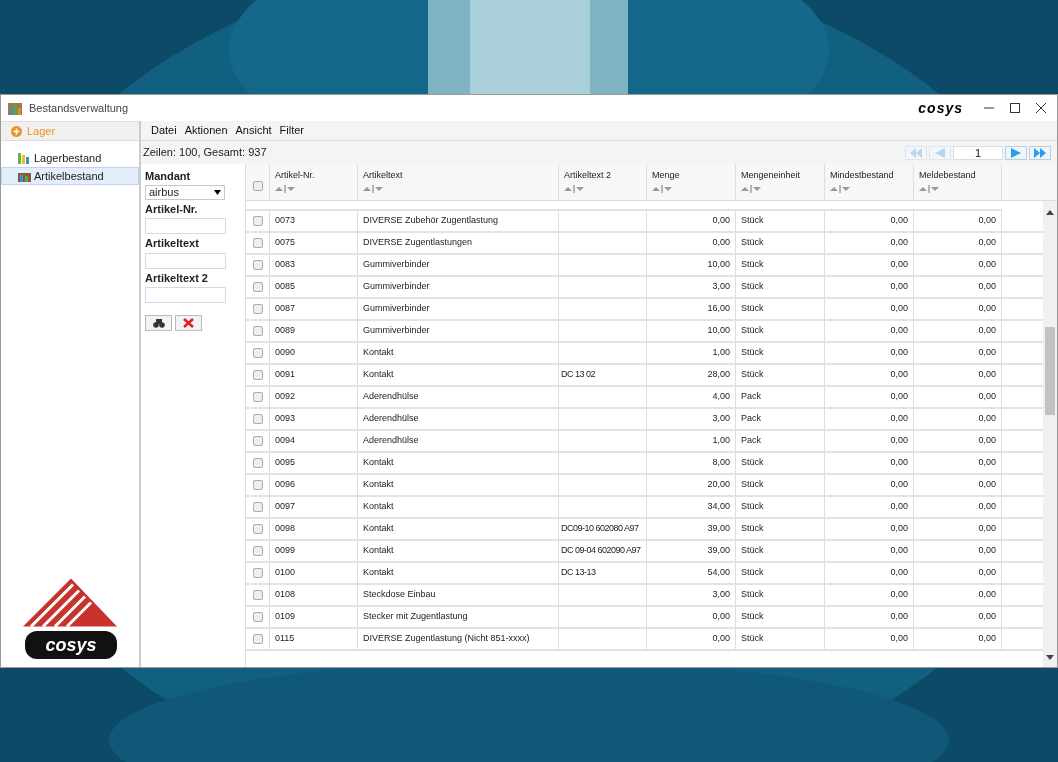 The height and width of the screenshot is (762, 1058). Describe the element at coordinates (292, 130) in the screenshot. I see `menu-item: Filter` at that location.